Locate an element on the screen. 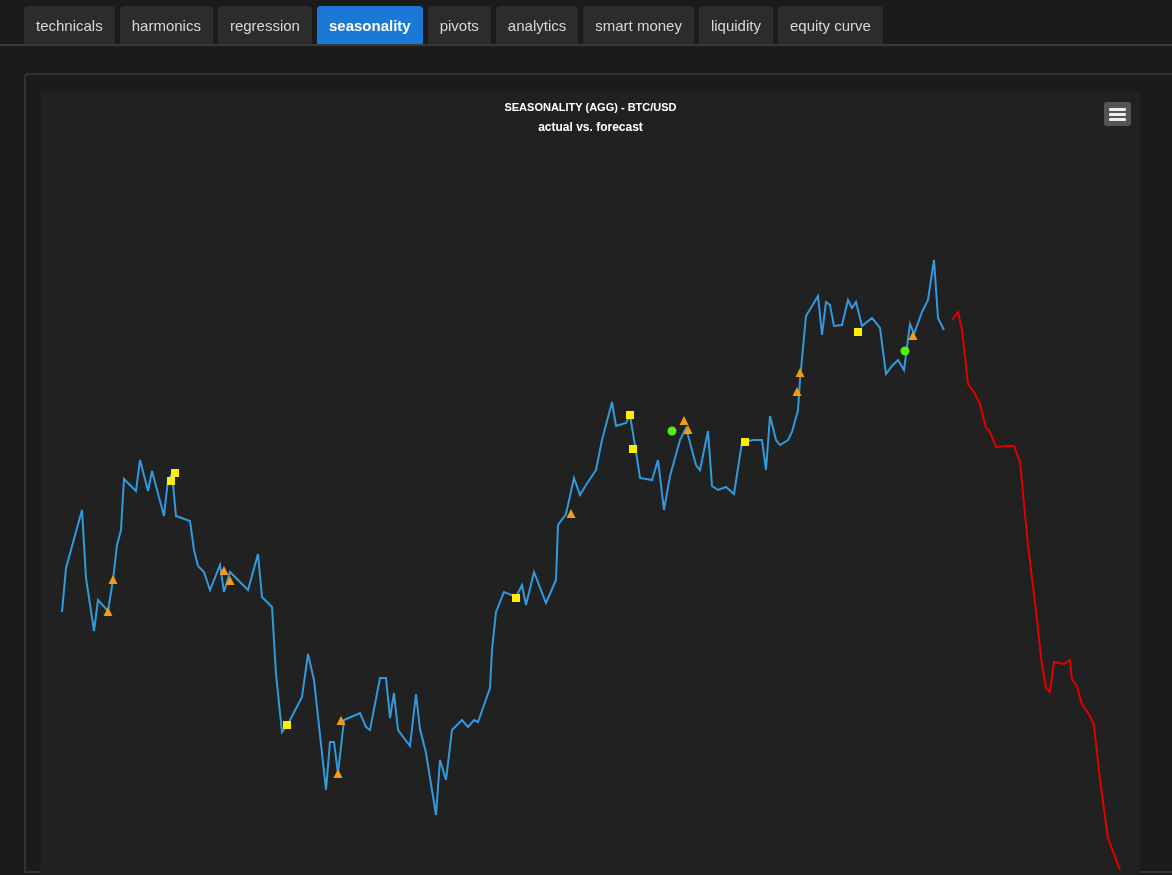  tab: seasonality is located at coordinates (369, 25).